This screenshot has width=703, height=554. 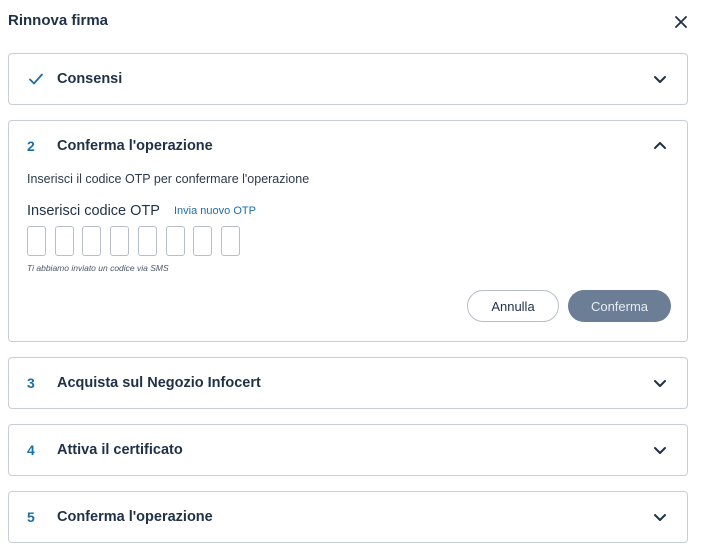 I want to click on step-number: 2, so click(x=31, y=146).